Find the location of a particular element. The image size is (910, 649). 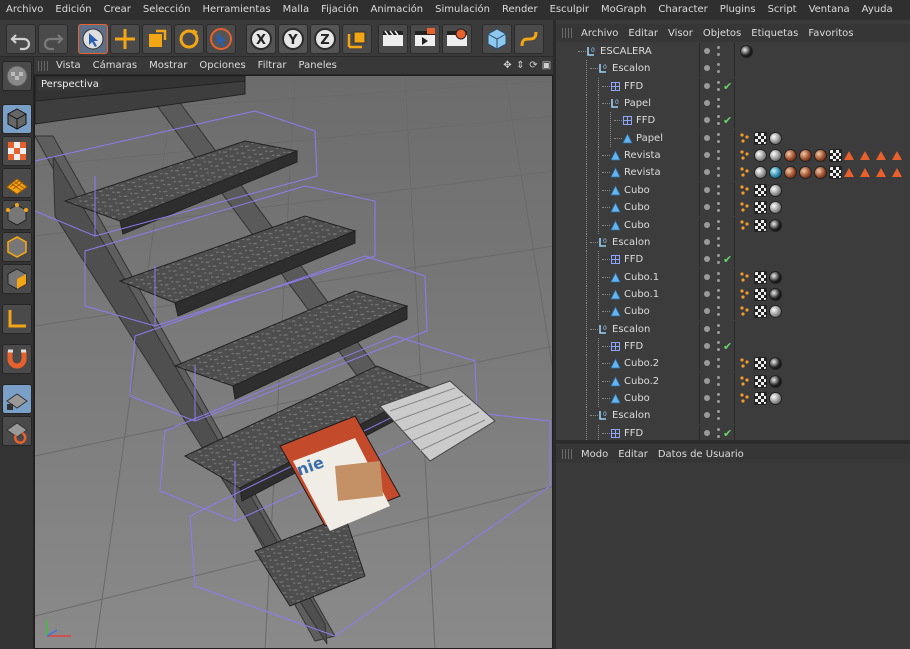

menu-simulaci-n: Simulación is located at coordinates (462, 10).